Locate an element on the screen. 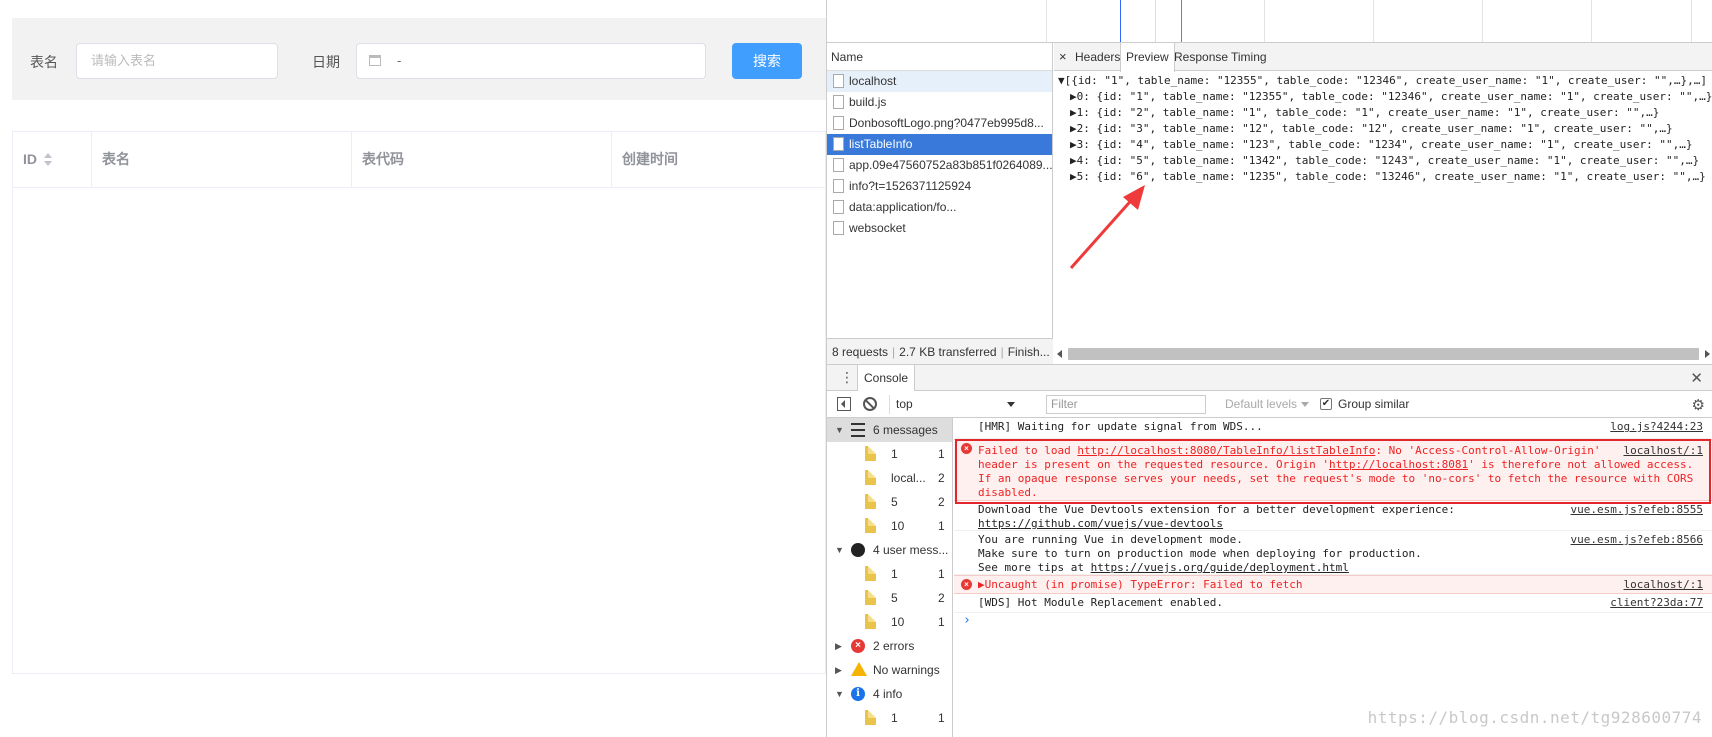 The height and width of the screenshot is (737, 1712). transferred-size: 2.7 KB transferred is located at coordinates (948, 352).